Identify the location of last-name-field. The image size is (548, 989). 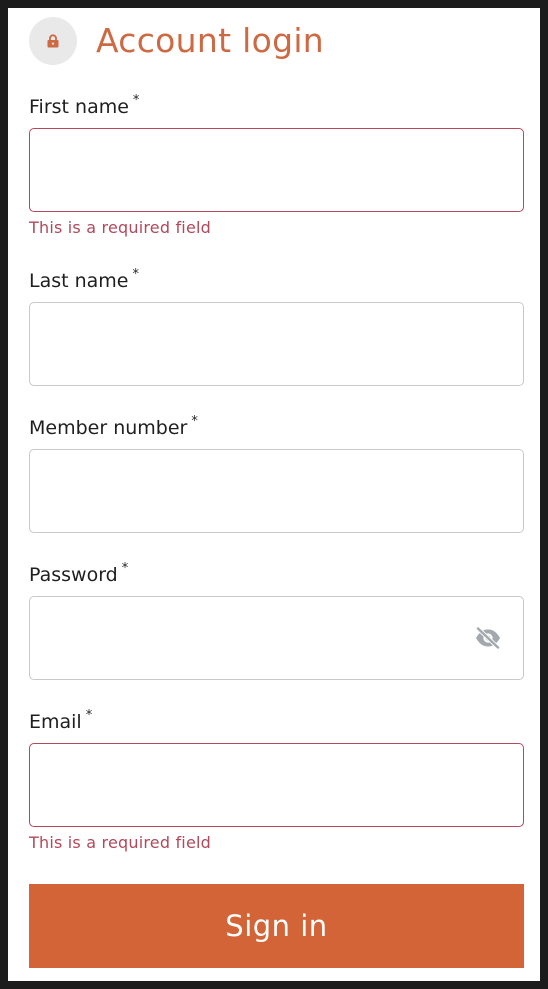
(276, 344).